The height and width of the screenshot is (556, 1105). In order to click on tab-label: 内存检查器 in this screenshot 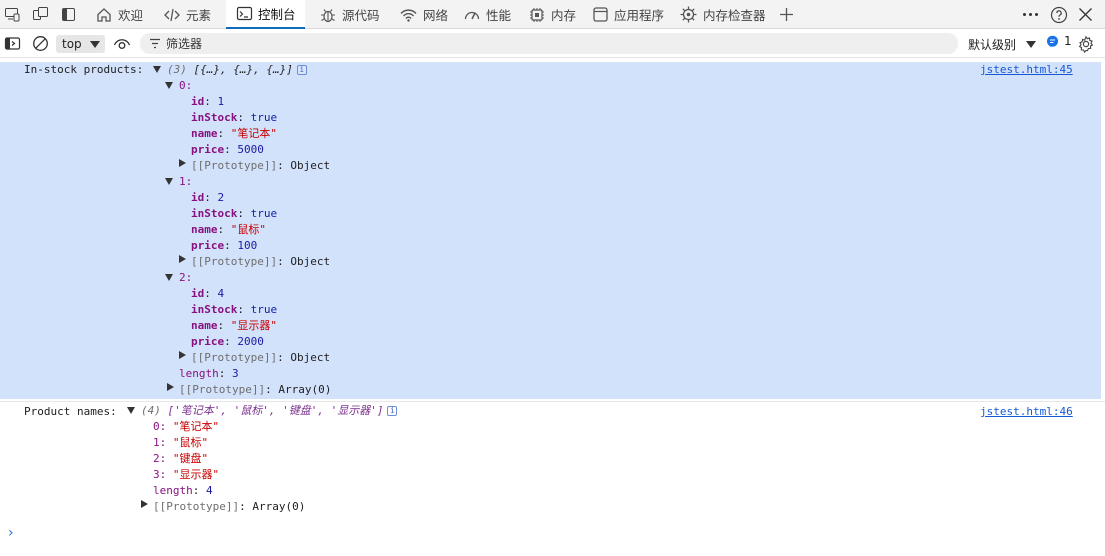, I will do `click(734, 15)`.